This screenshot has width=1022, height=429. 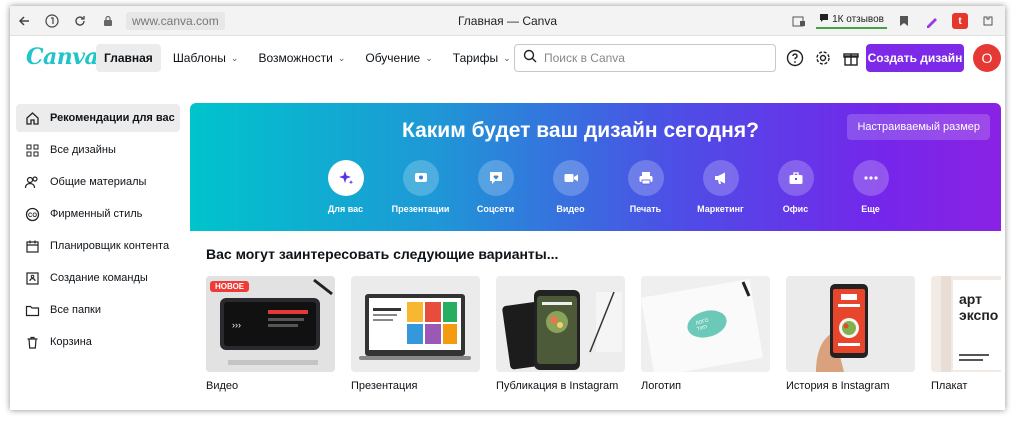 What do you see at coordinates (32, 278) in the screenshot?
I see `team-icon` at bounding box center [32, 278].